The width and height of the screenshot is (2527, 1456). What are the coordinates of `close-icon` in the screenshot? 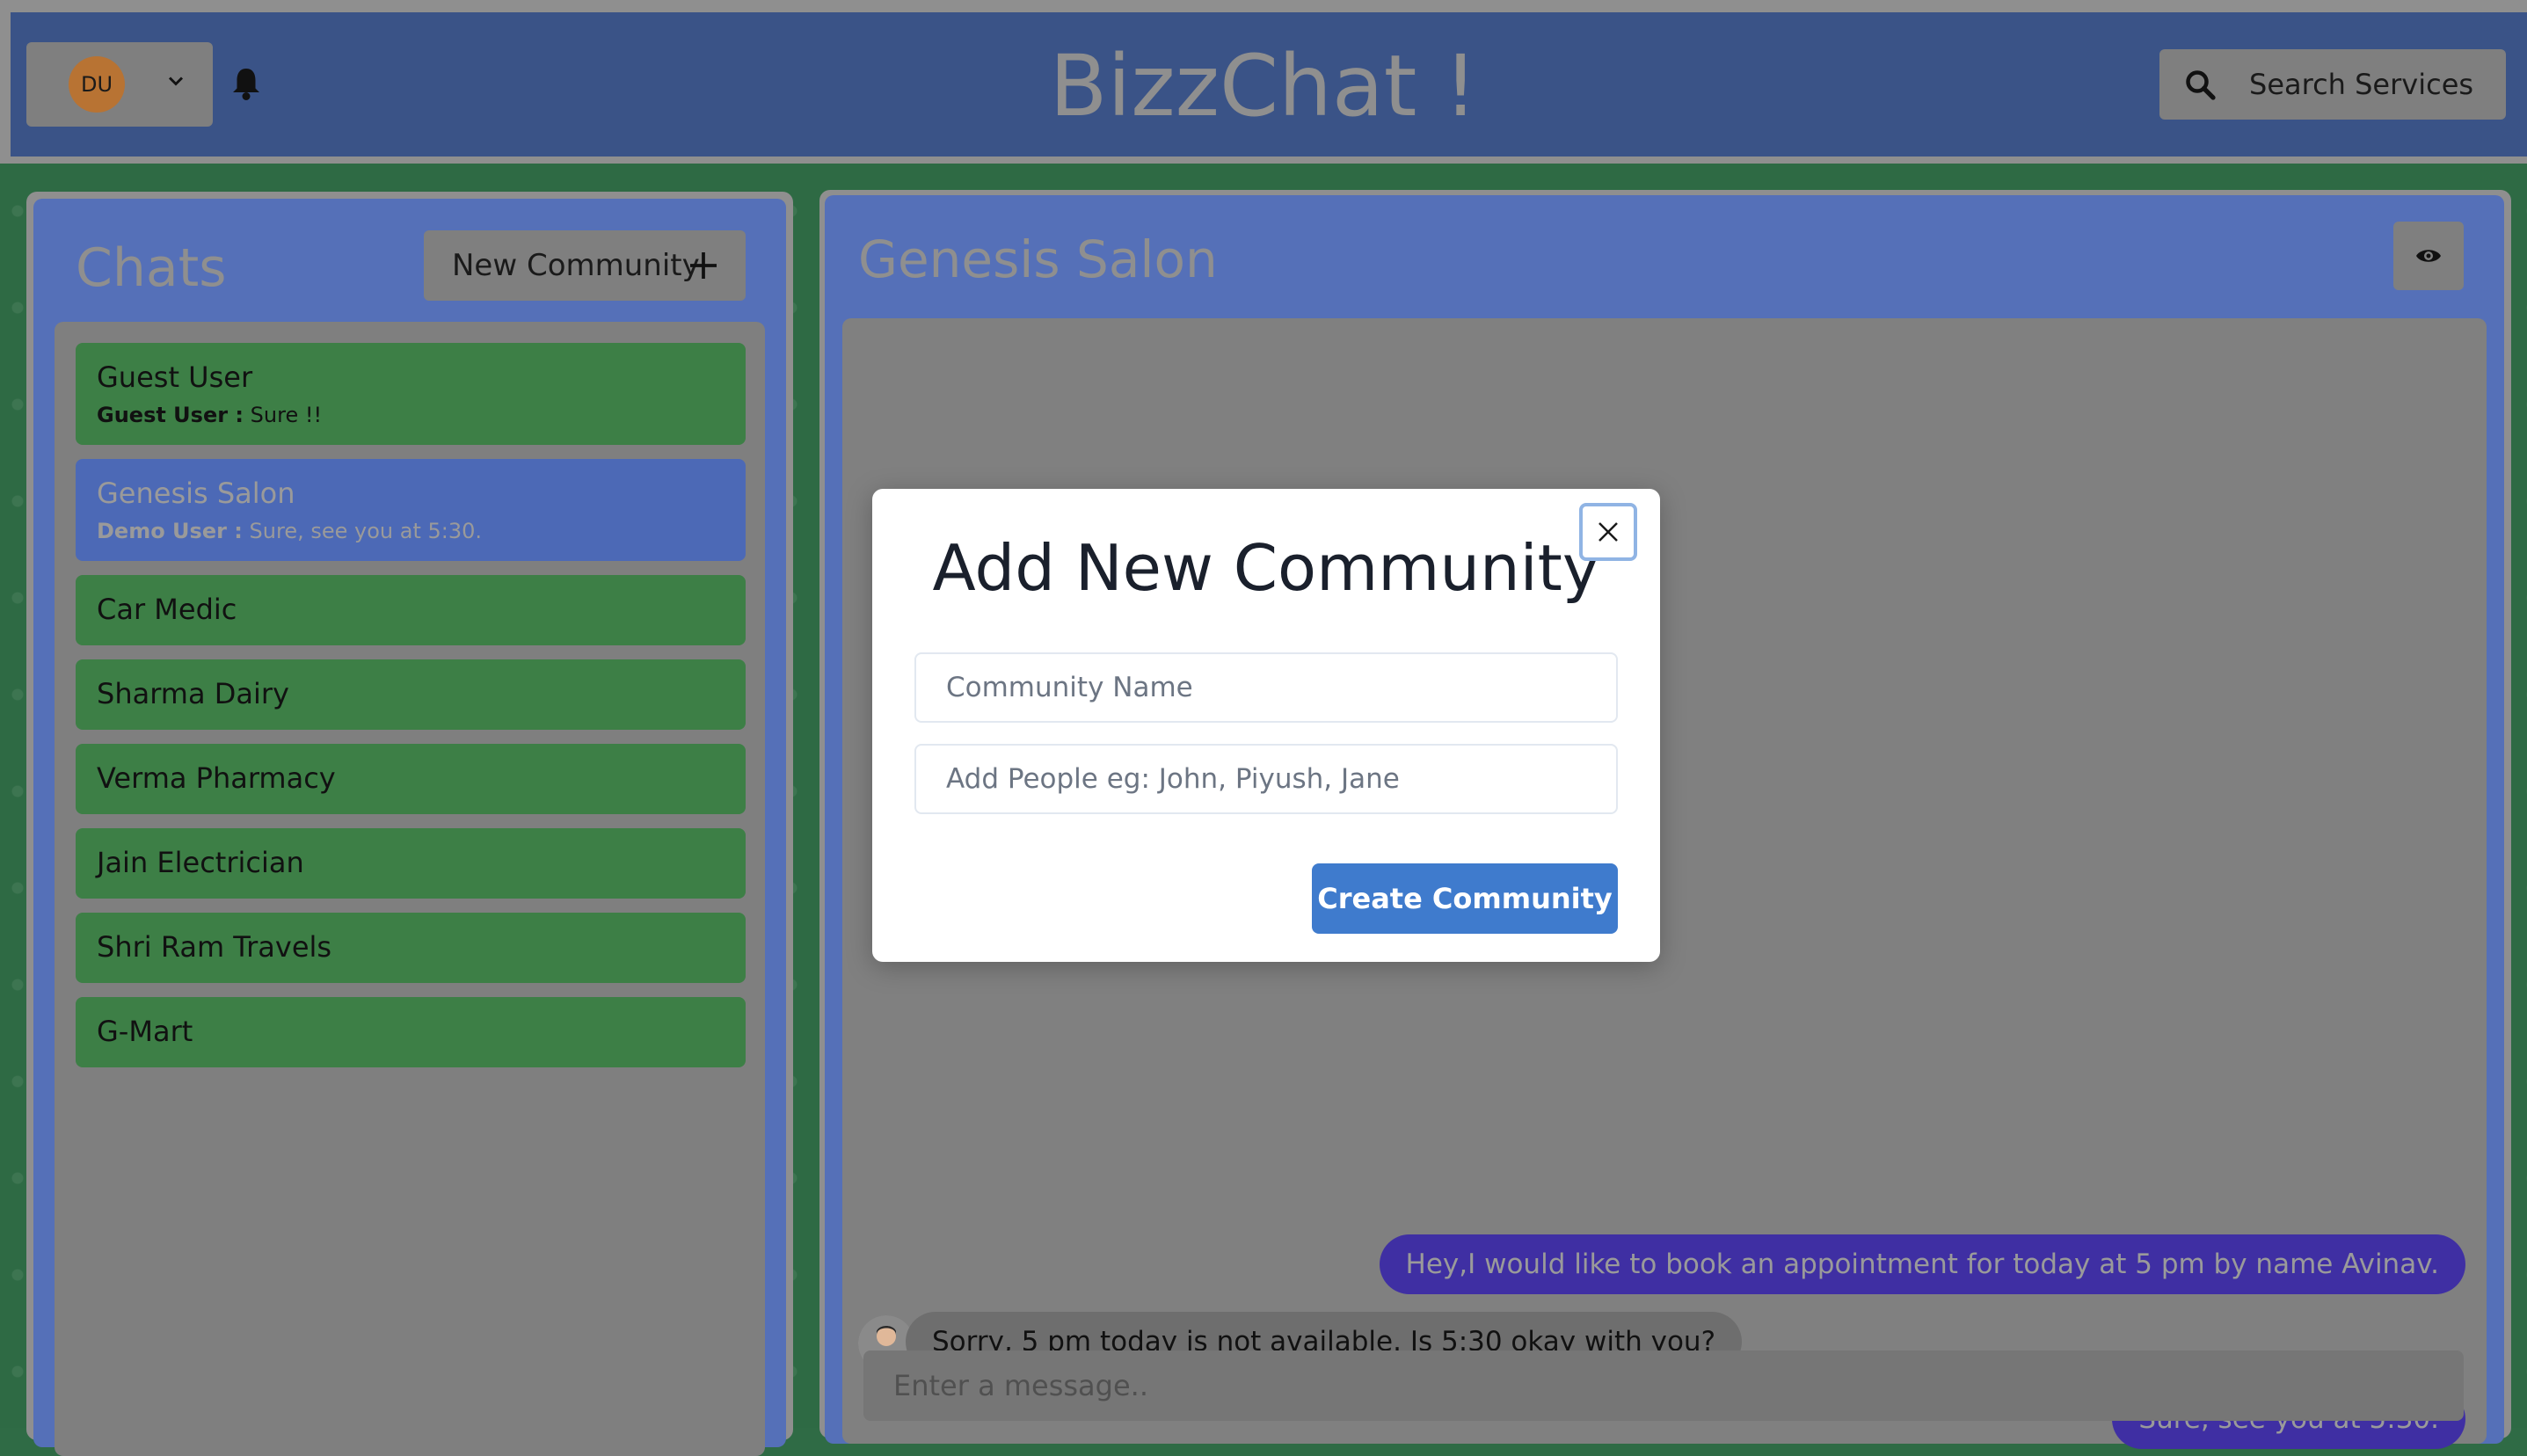 It's located at (1608, 532).